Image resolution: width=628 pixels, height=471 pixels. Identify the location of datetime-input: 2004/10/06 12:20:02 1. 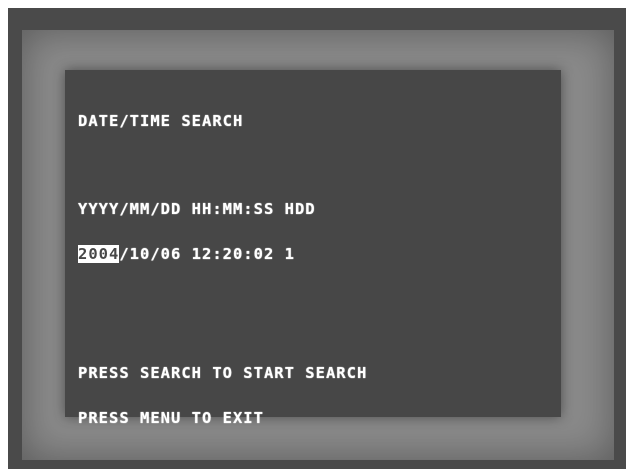
(222, 254).